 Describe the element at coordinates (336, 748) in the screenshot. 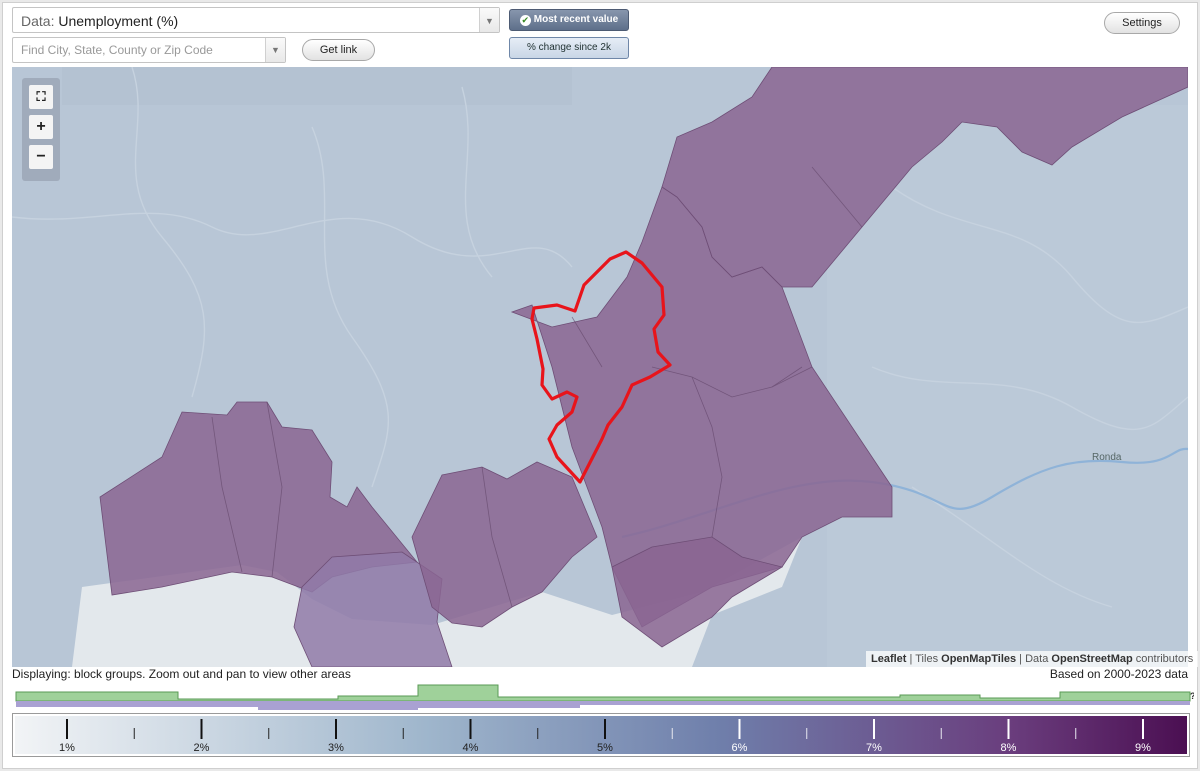

I see `legend-tick-label: 3%` at that location.